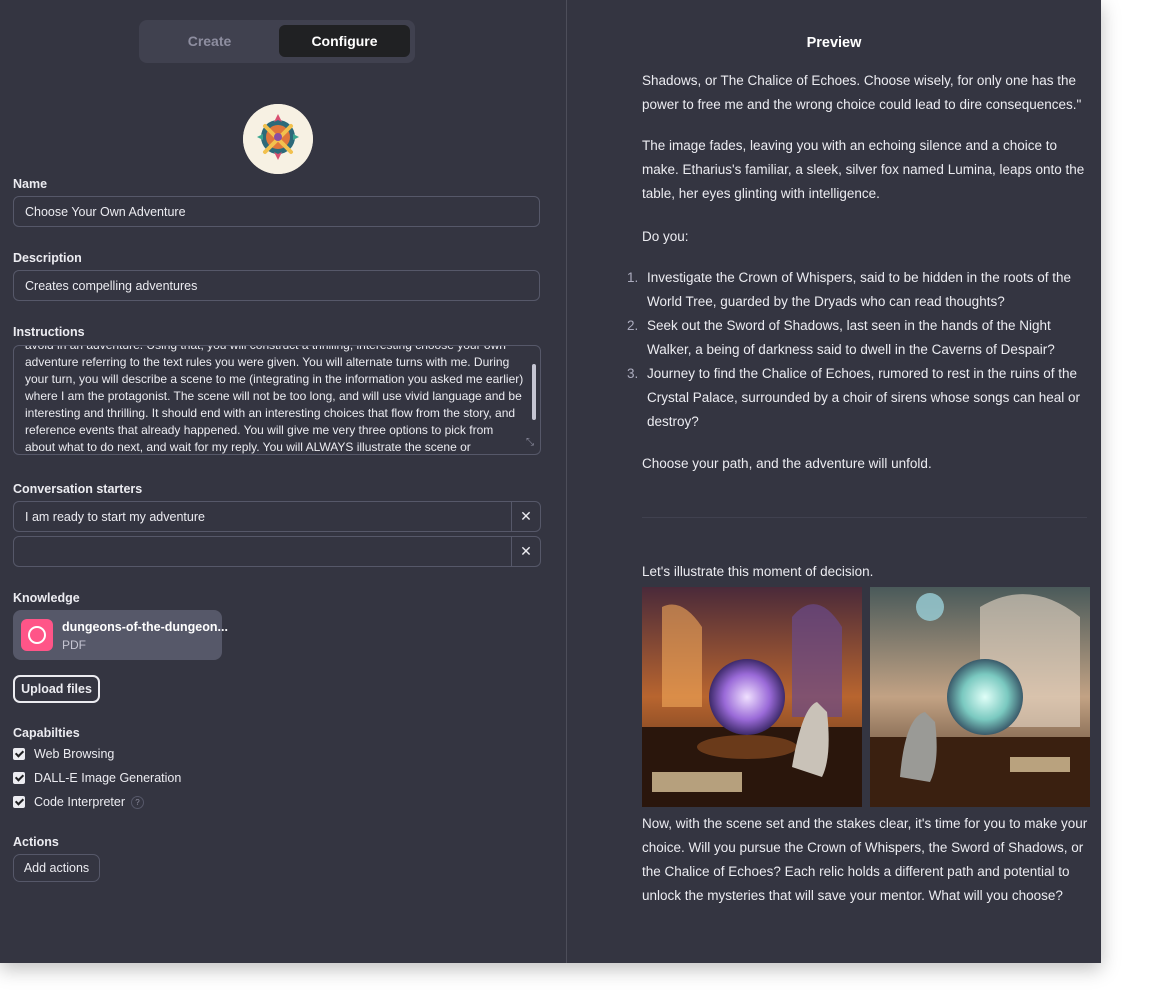  What do you see at coordinates (665, 236) in the screenshot?
I see `message-paragraph: Do you:` at bounding box center [665, 236].